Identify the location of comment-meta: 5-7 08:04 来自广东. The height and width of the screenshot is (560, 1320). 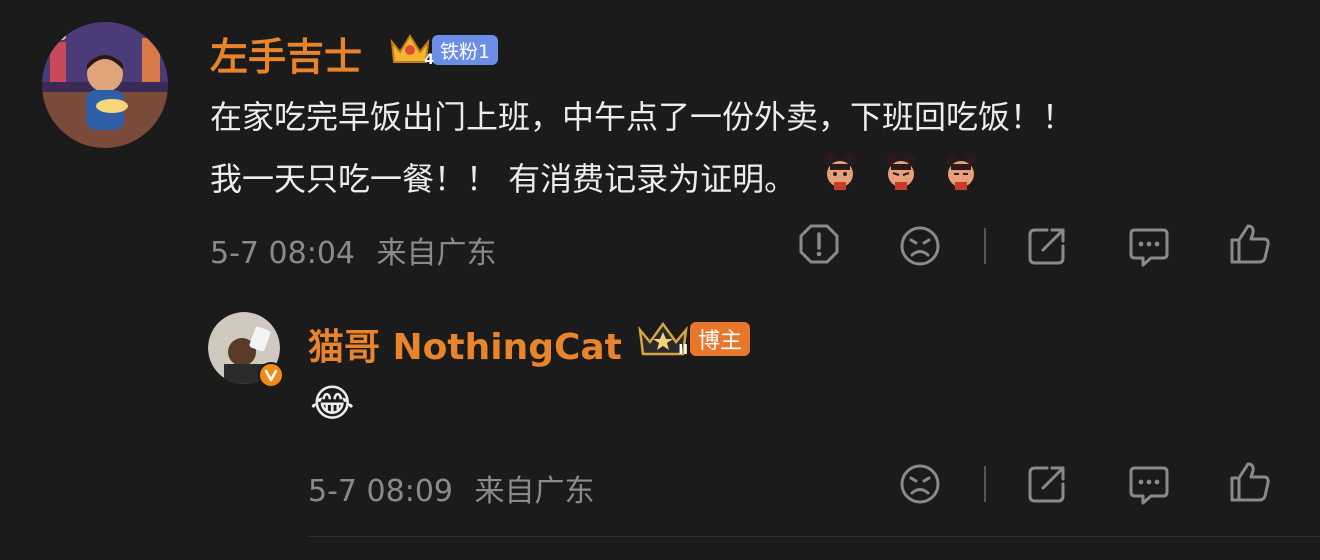
(353, 250).